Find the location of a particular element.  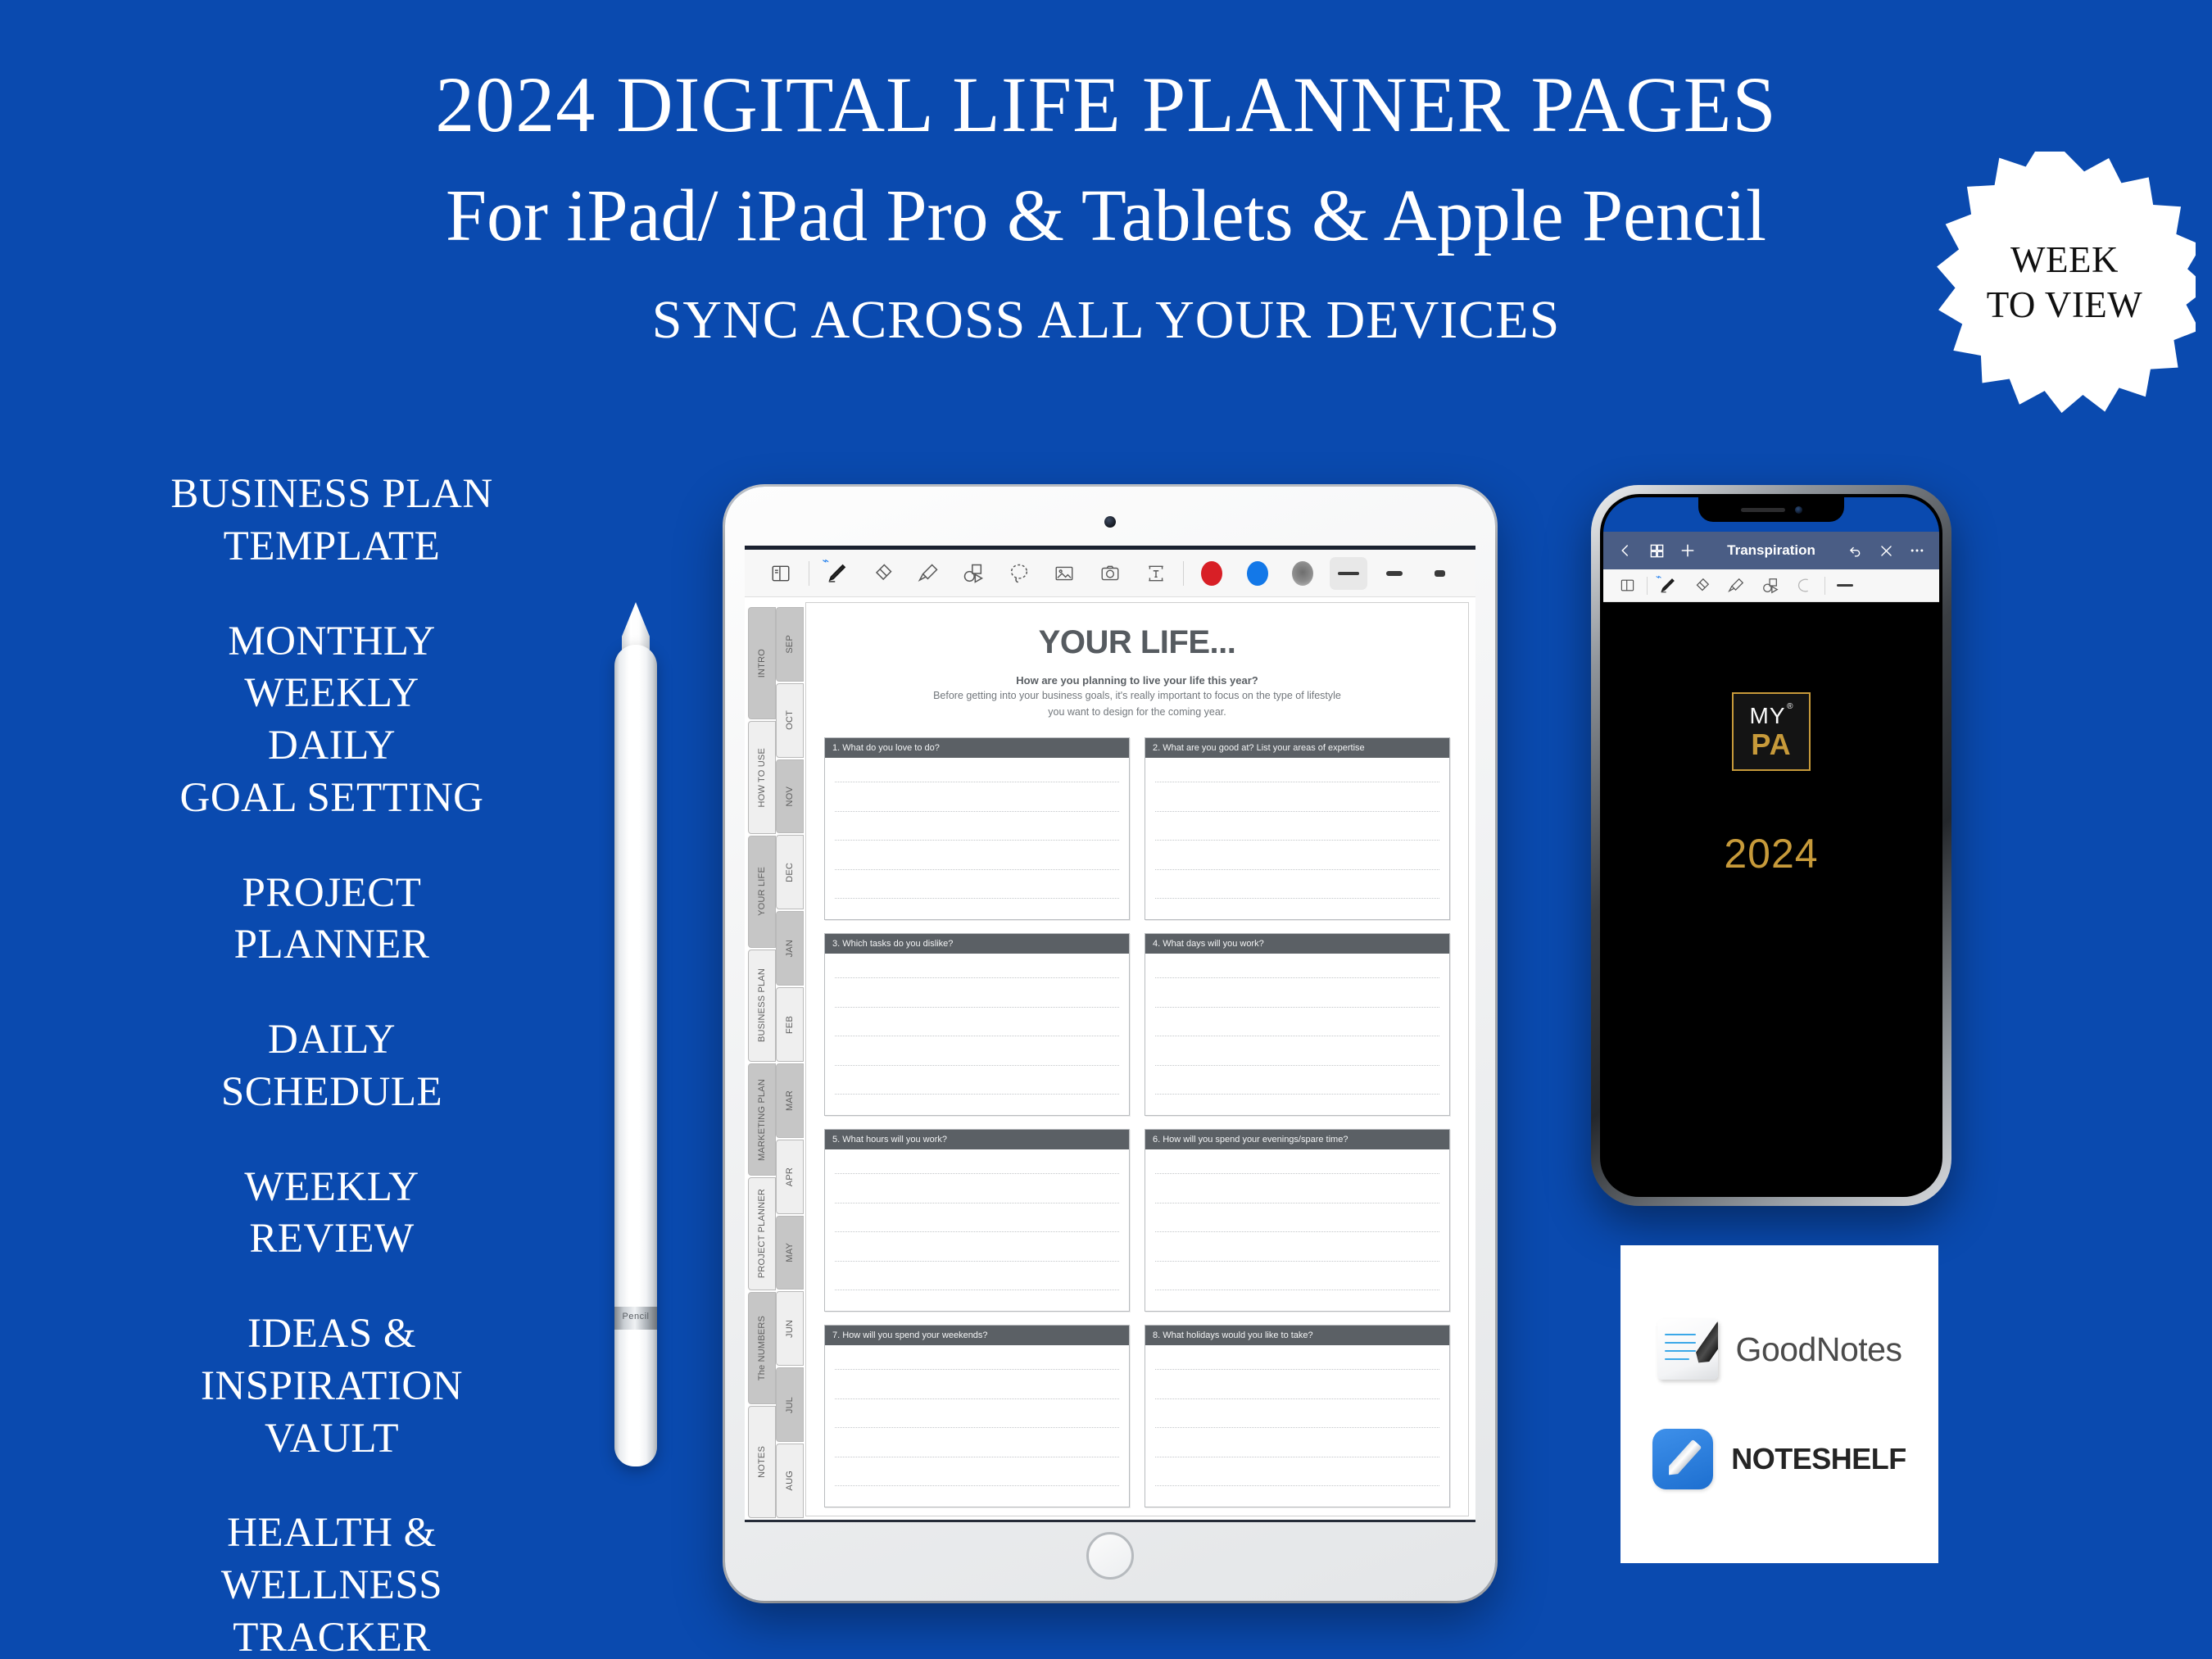

month-tab-oct: OCT is located at coordinates (790, 720).